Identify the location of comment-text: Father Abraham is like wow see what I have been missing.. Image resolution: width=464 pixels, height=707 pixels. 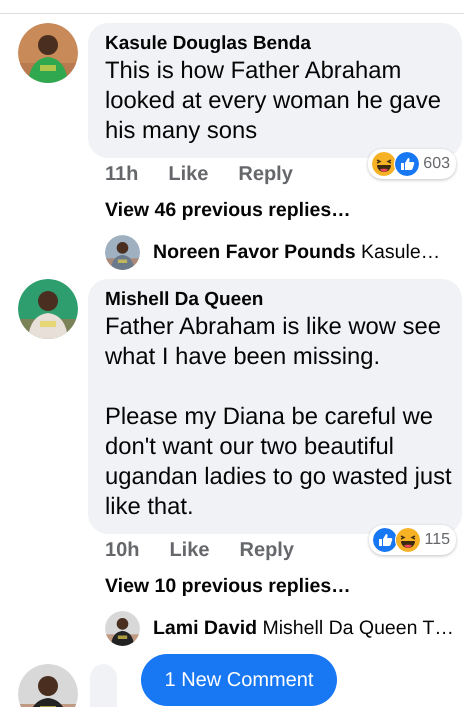
(273, 342).